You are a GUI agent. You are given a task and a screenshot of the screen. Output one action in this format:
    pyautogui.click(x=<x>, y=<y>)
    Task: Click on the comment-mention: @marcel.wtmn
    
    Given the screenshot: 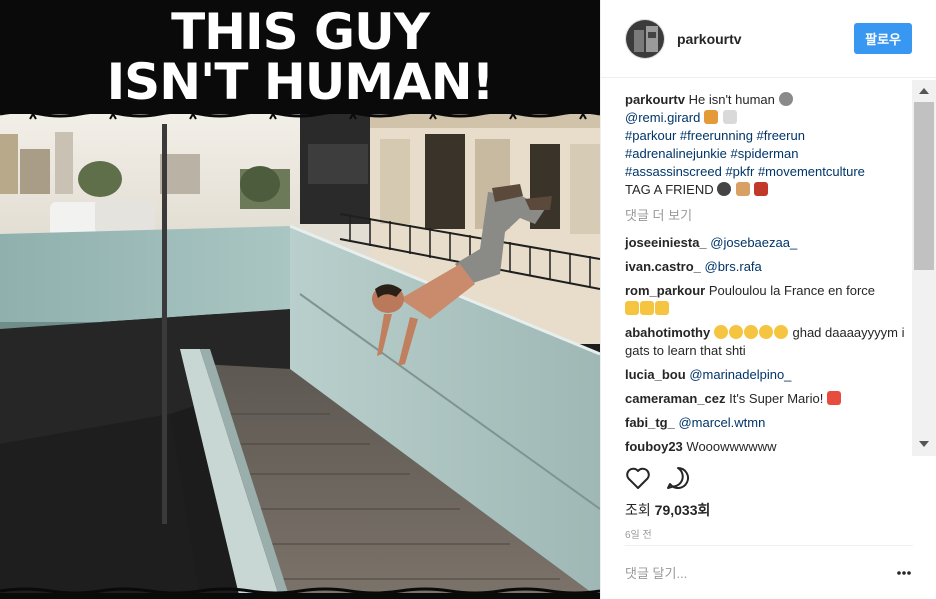 What is the action you would take?
    pyautogui.click(x=721, y=422)
    